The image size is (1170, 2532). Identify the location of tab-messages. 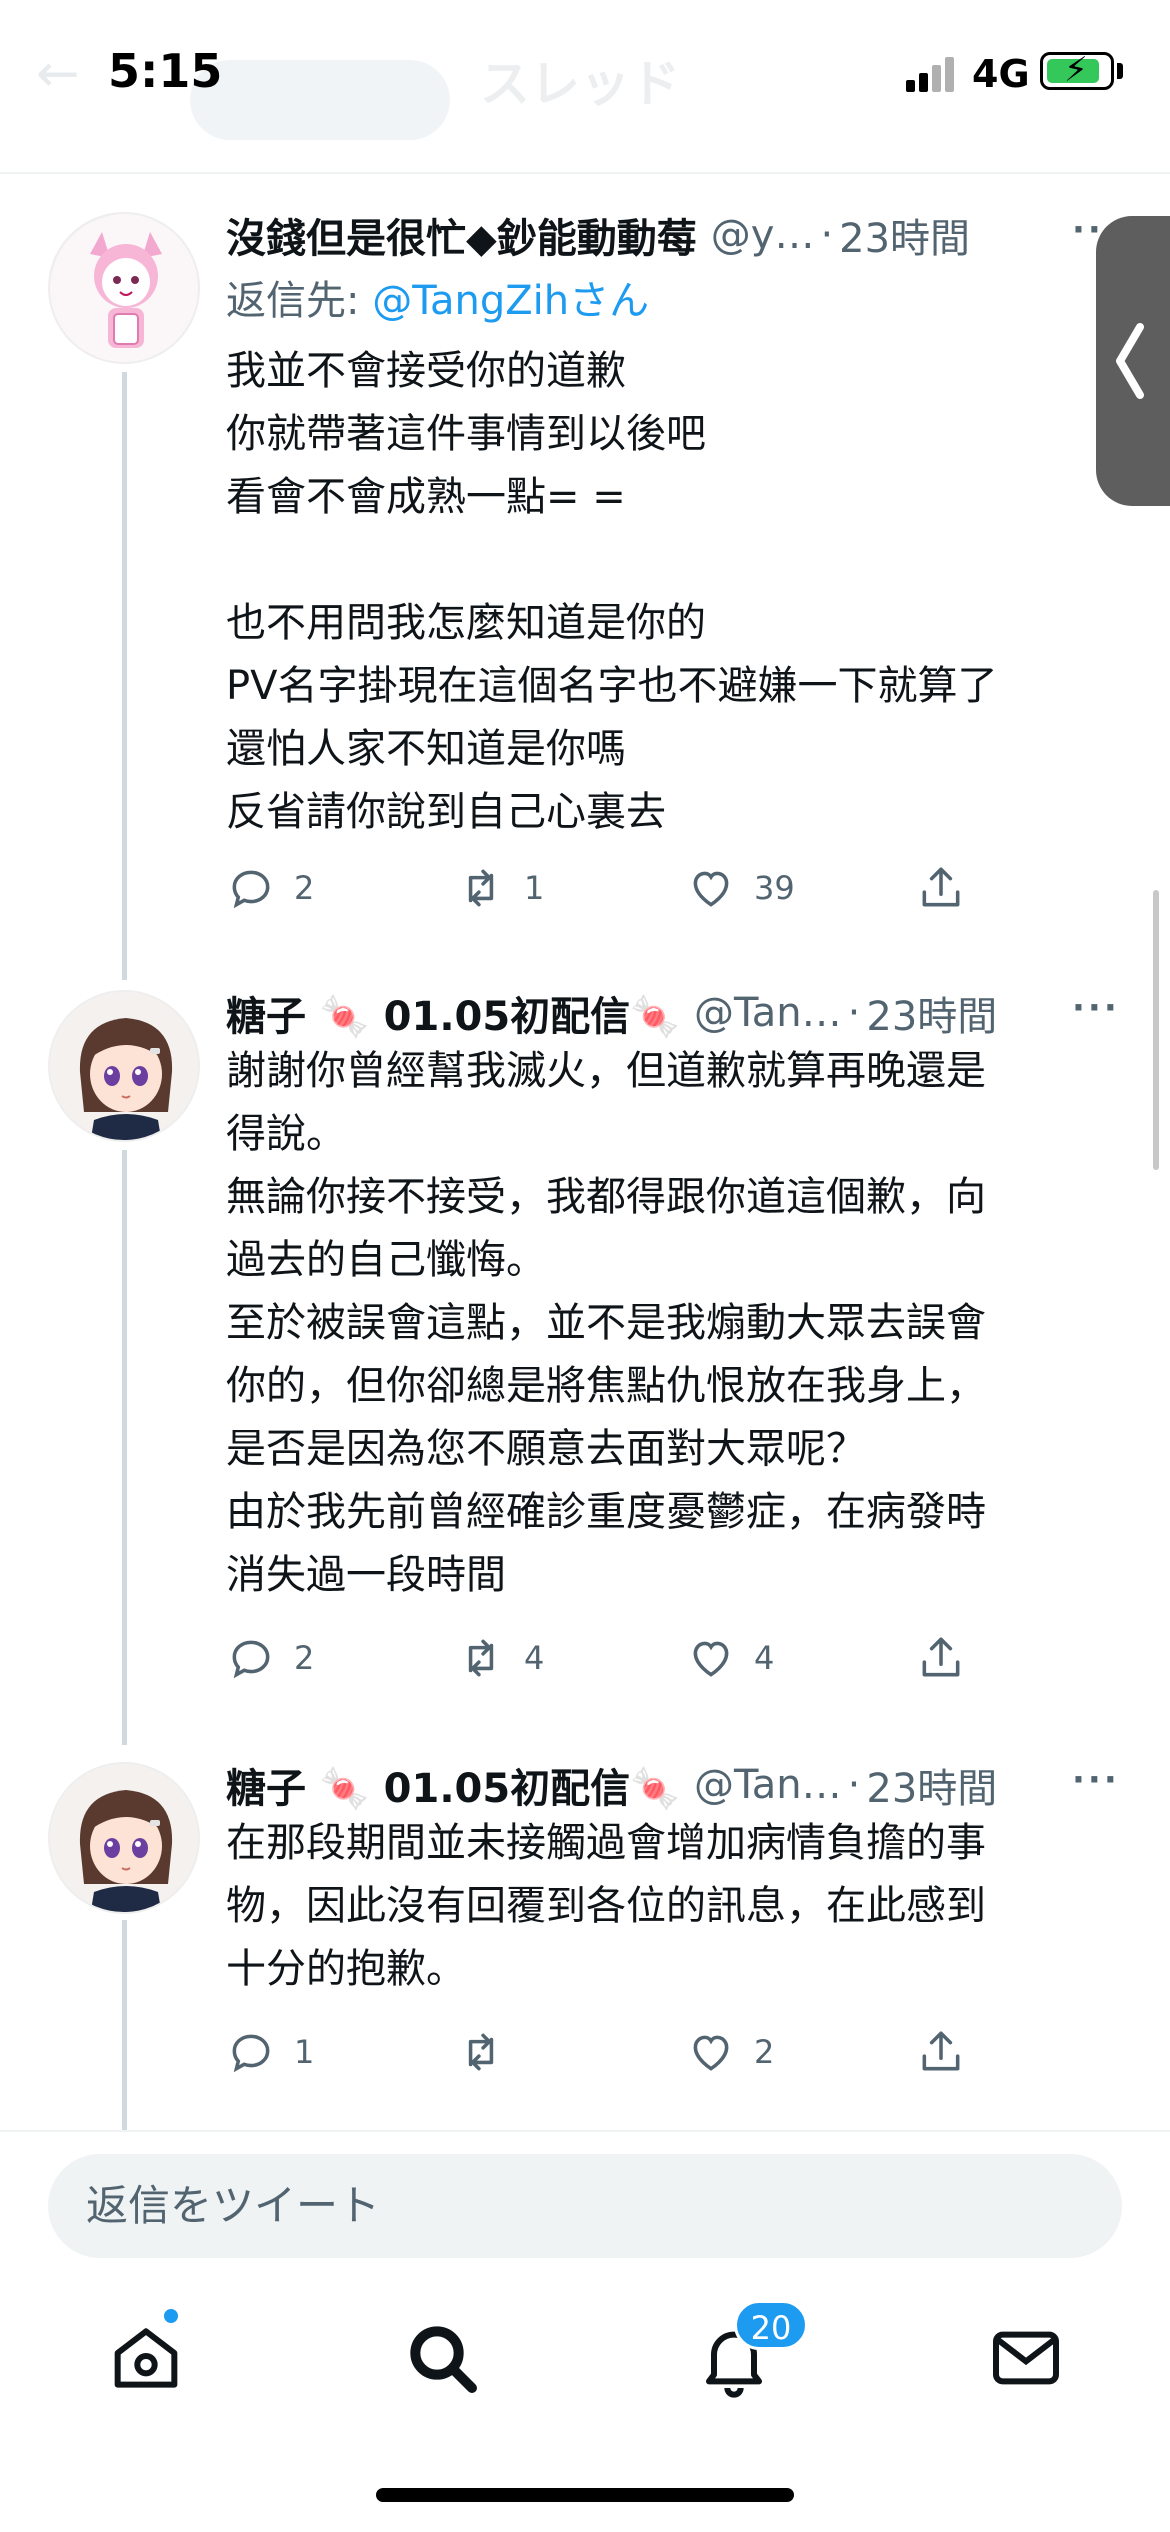
(1026, 2358).